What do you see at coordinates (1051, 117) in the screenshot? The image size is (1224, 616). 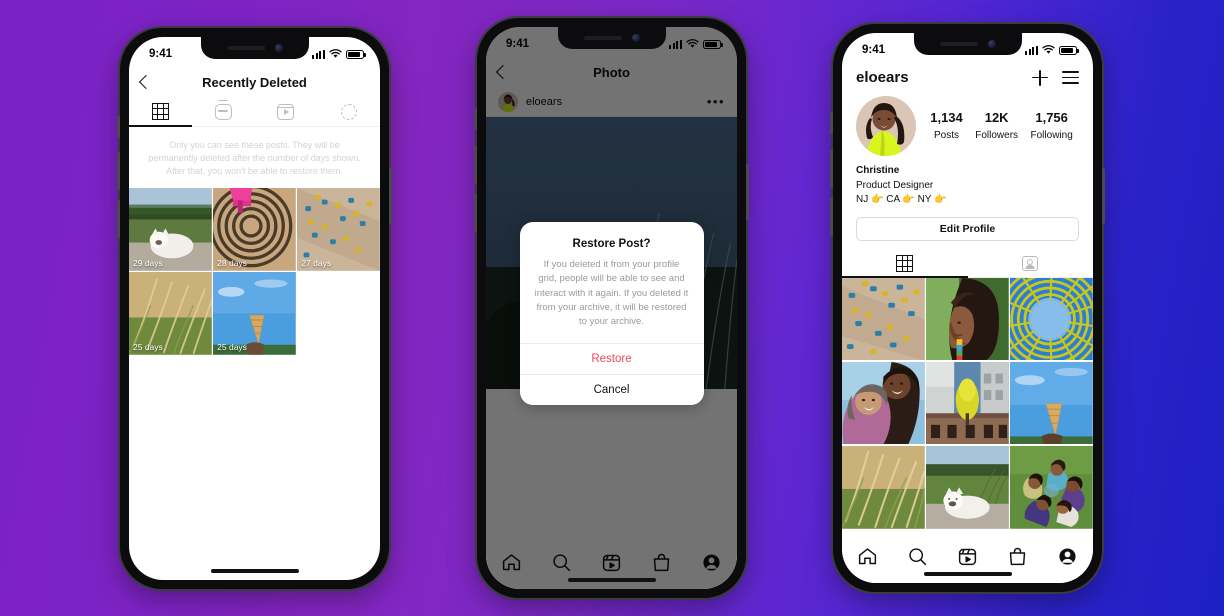 I see `stat-value: 1,756` at bounding box center [1051, 117].